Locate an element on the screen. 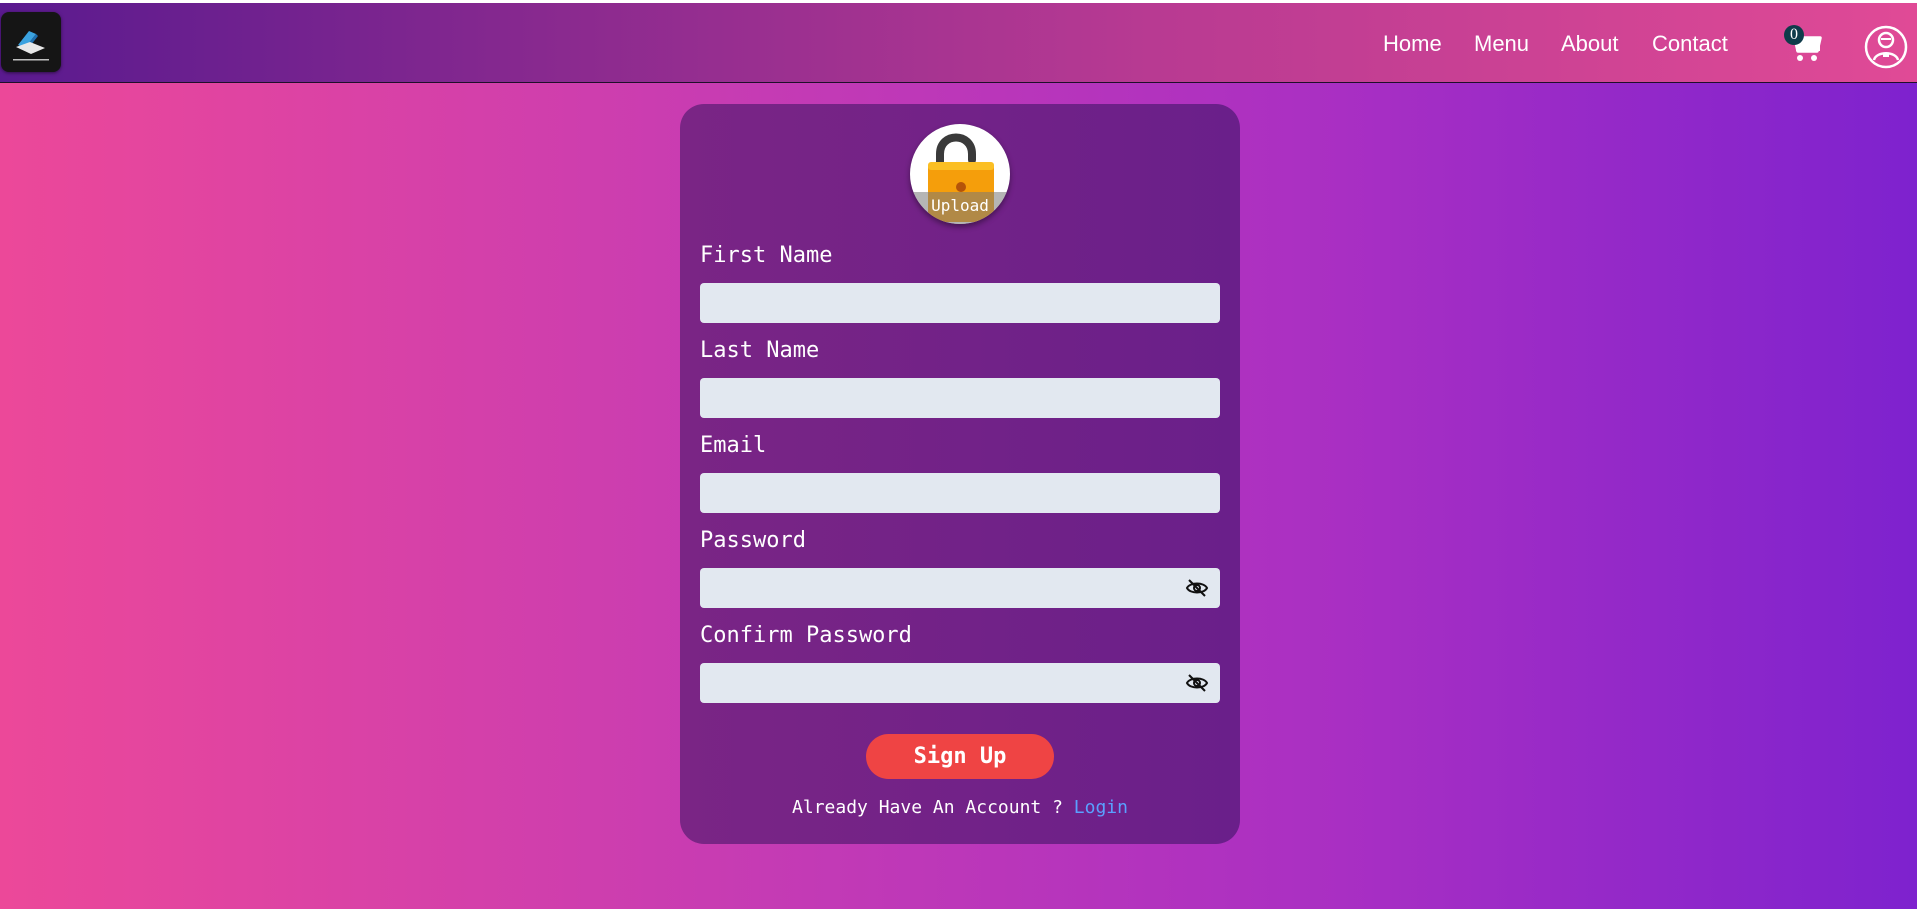  nav-link-menu: Menu is located at coordinates (1501, 44).